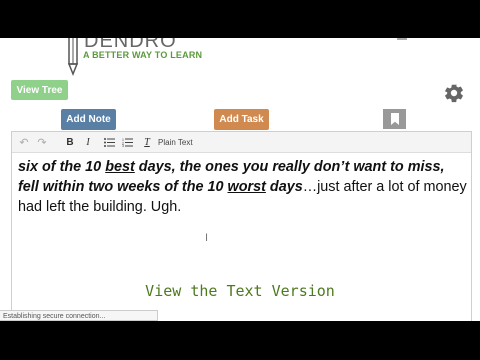  What do you see at coordinates (62, 167) in the screenshot?
I see `content-bold-1: six of the 10` at bounding box center [62, 167].